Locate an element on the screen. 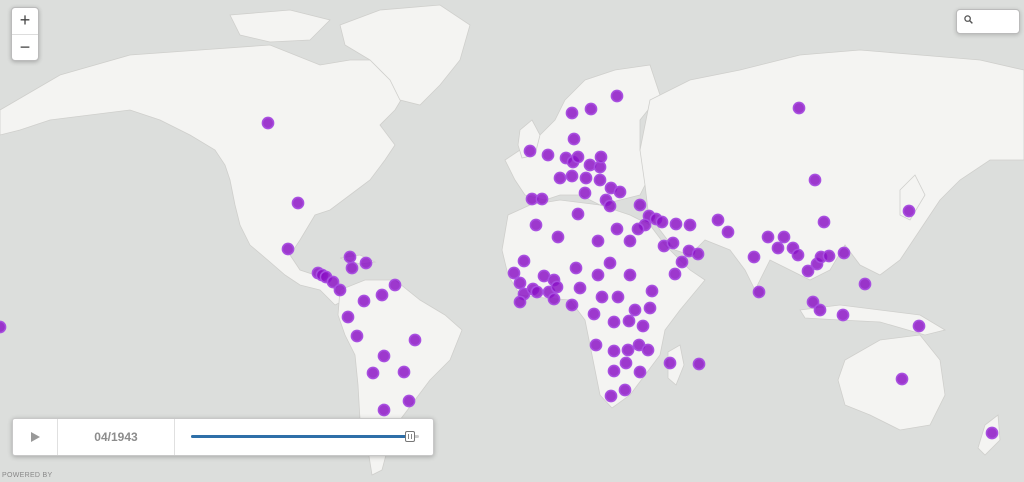 The image size is (1024, 482). timeline-slider-handle is located at coordinates (409, 436).